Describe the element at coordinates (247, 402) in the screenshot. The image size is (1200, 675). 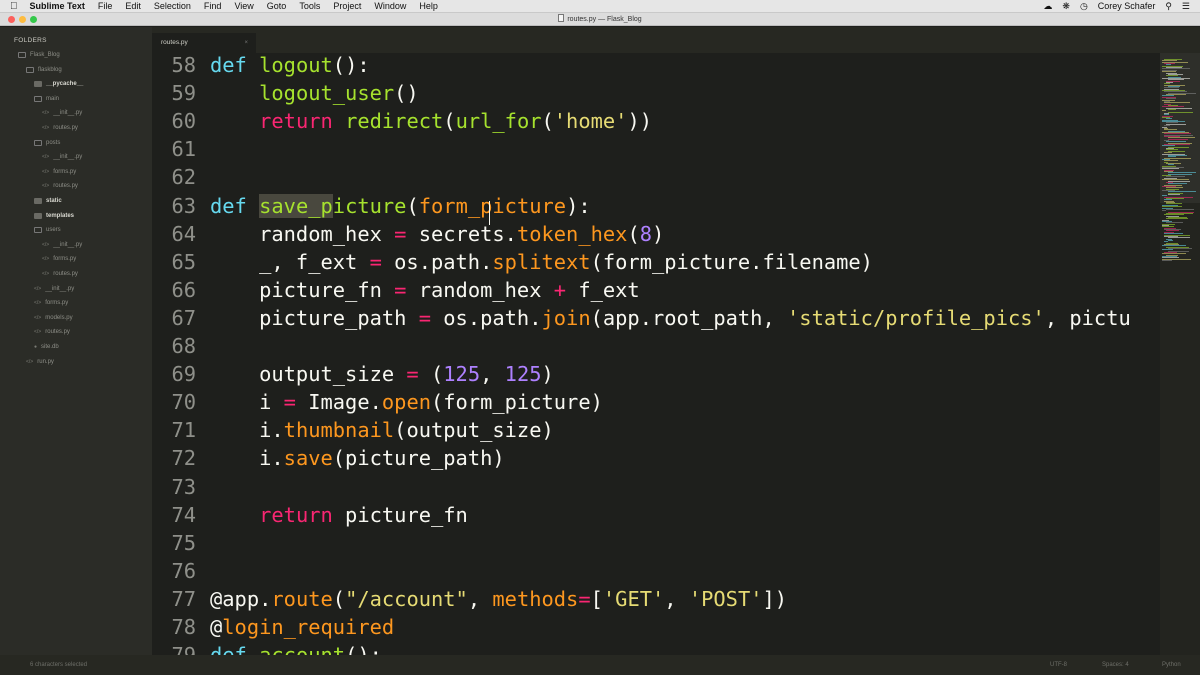
I see `code-token: i` at that location.